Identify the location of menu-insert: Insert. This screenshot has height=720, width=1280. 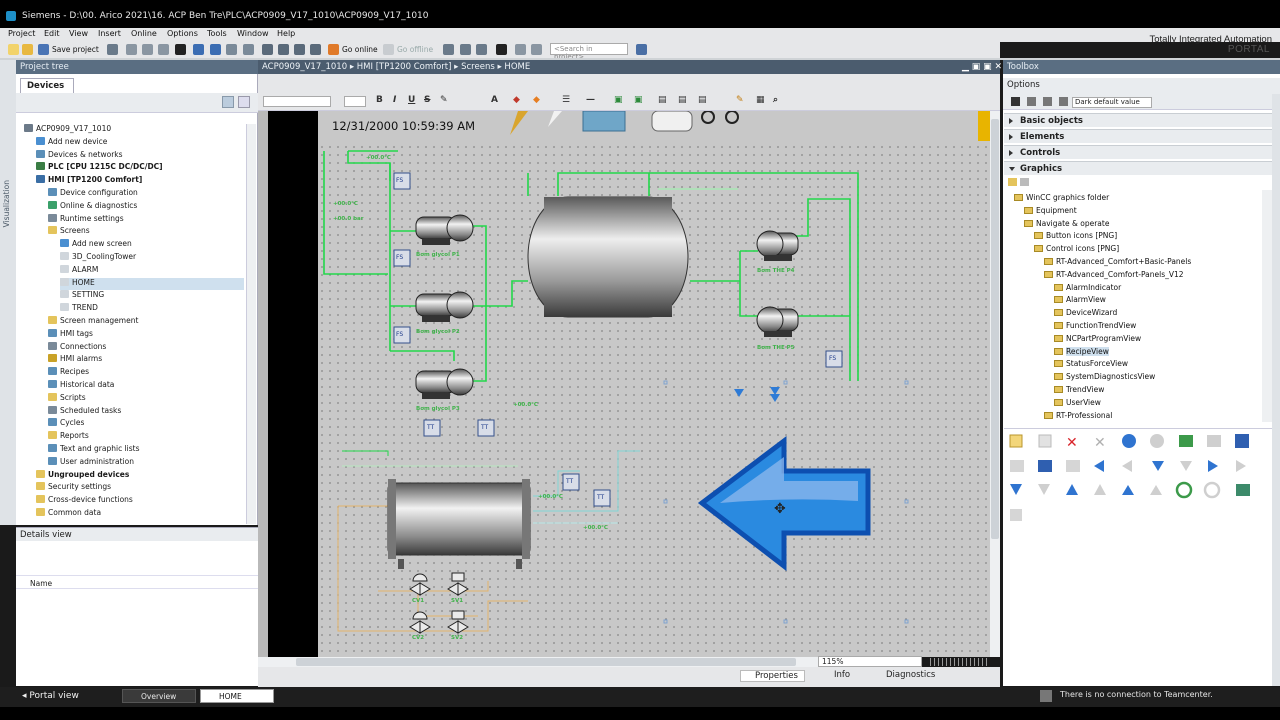
(109, 33).